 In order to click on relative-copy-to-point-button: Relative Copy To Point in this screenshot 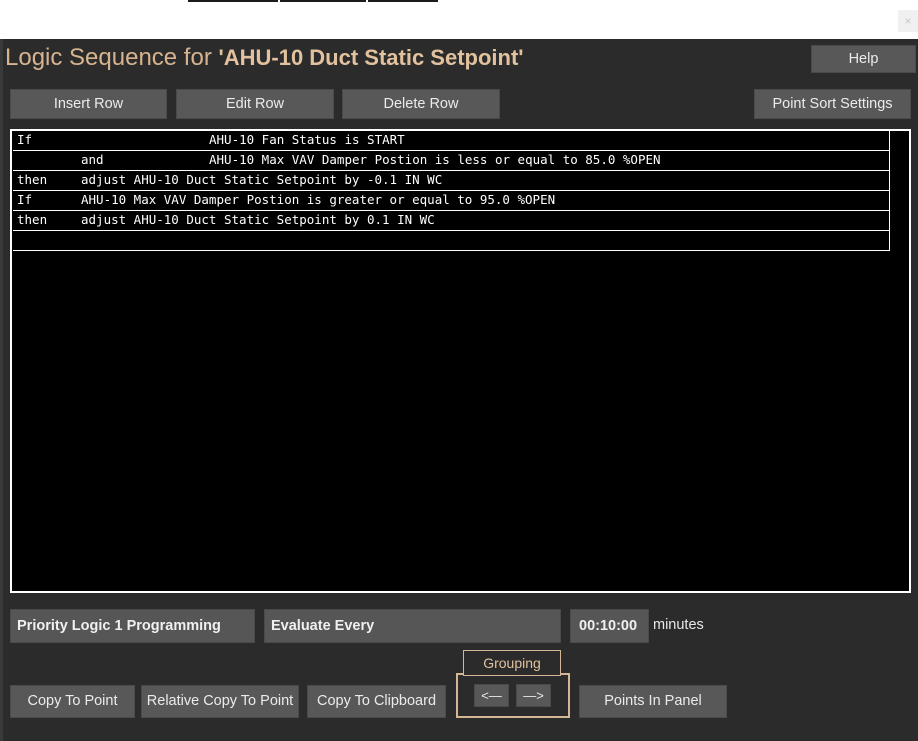, I will do `click(220, 701)`.